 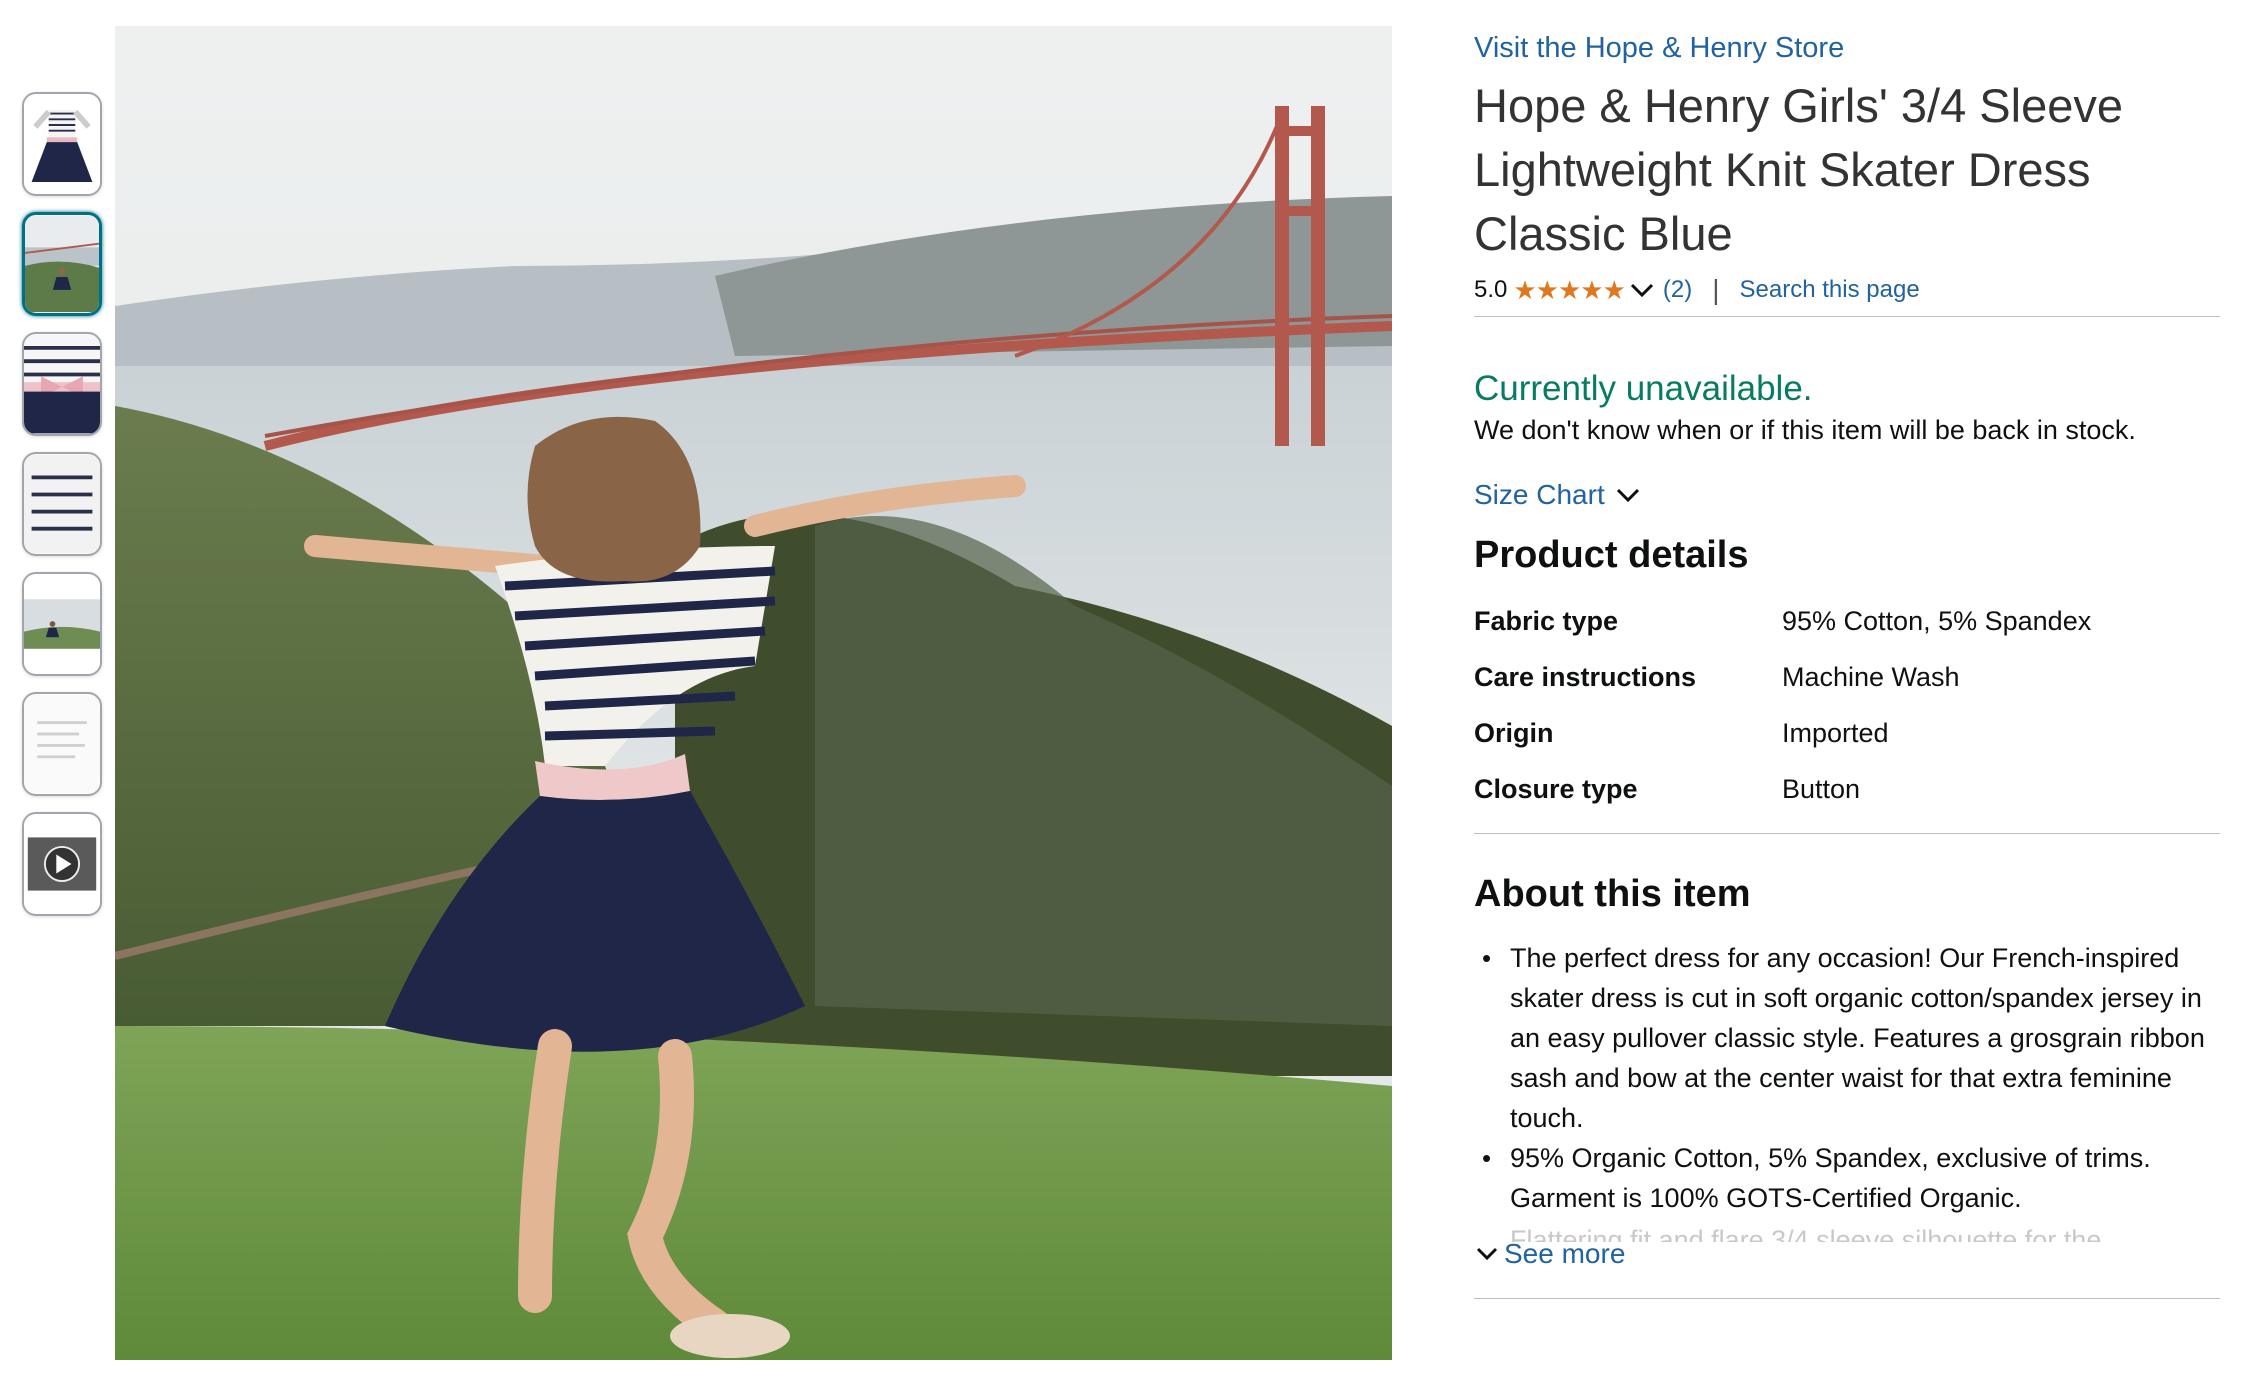 What do you see at coordinates (1556, 788) in the screenshot?
I see `detail-key: Closure type` at bounding box center [1556, 788].